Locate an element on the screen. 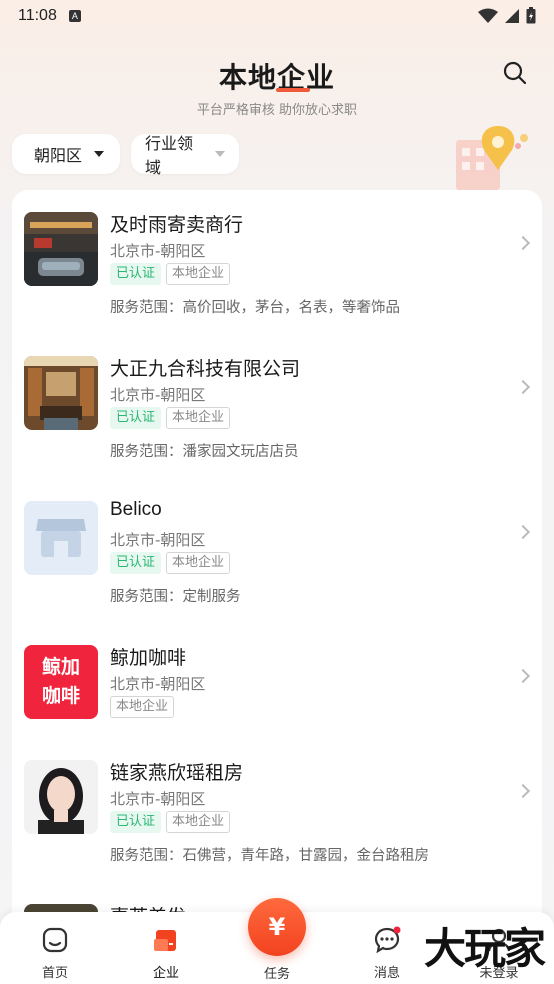 The height and width of the screenshot is (984, 554). district-filter: 朝阳区 is located at coordinates (66, 154).